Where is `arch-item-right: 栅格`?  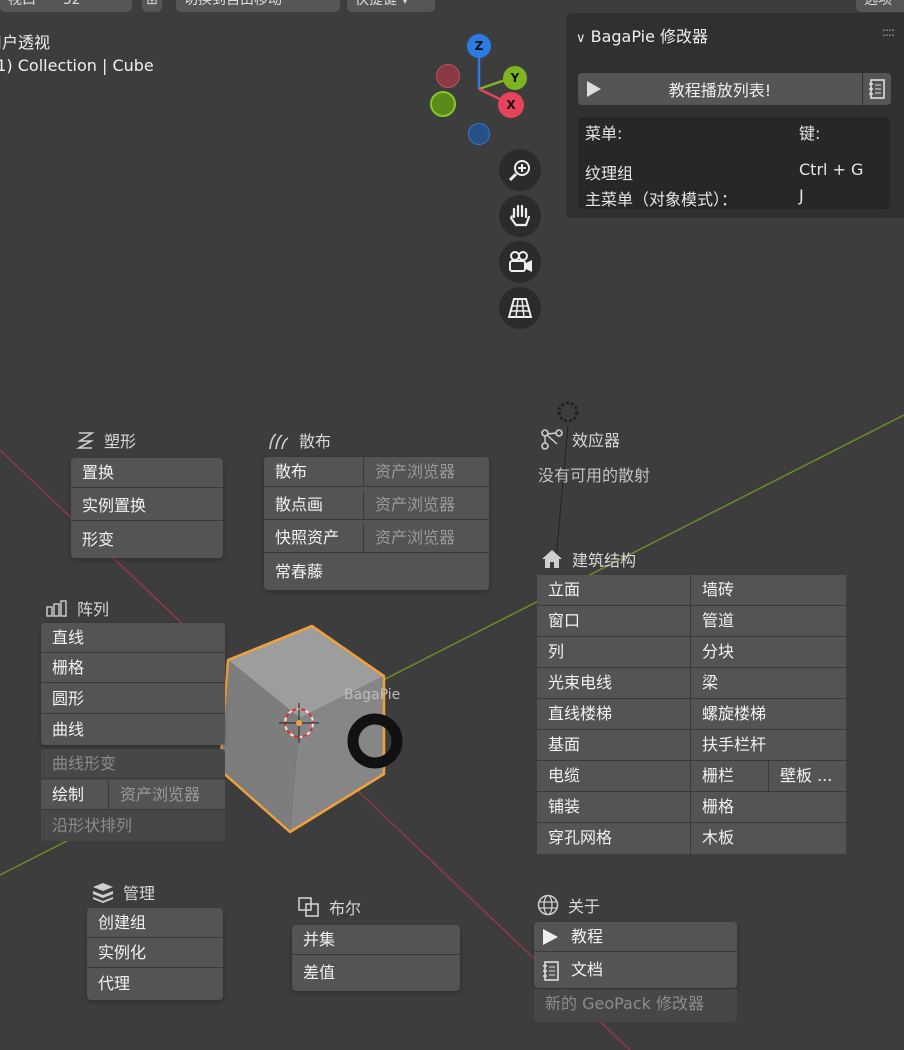
arch-item-right: 栅格 is located at coordinates (768, 807).